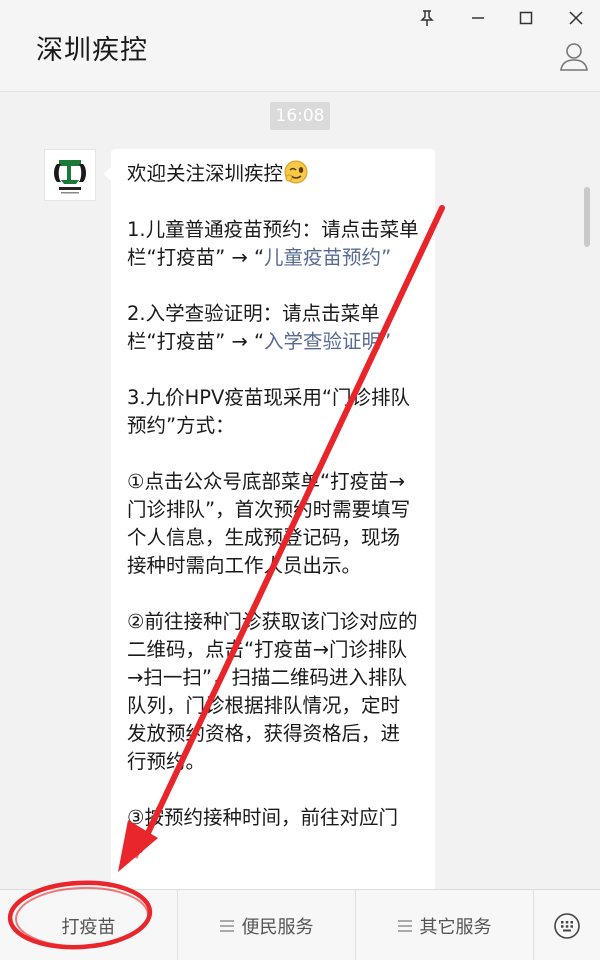  What do you see at coordinates (300, 46) in the screenshot?
I see `title-bar: 深圳疾控` at bounding box center [300, 46].